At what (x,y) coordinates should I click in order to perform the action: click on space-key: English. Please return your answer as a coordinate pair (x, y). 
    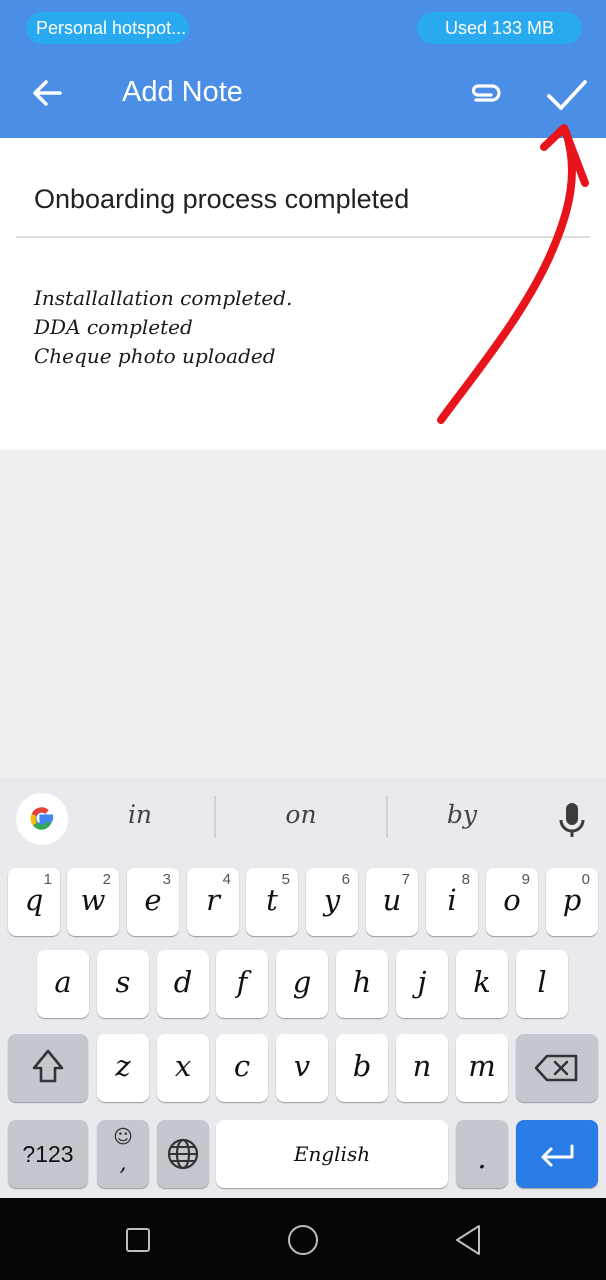
    Looking at the image, I should click on (332, 1154).